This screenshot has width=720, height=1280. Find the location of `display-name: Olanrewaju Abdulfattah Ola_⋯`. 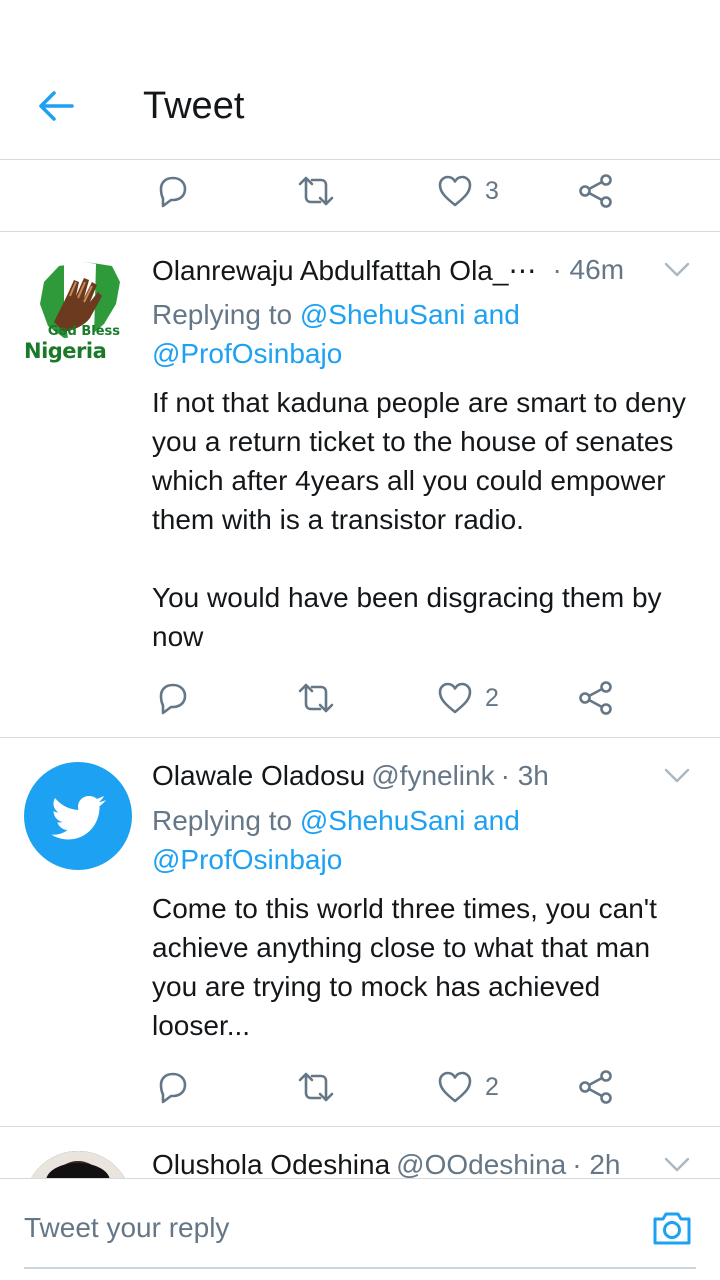

display-name: Olanrewaju Abdulfattah Ola_⋯ is located at coordinates (344, 270).